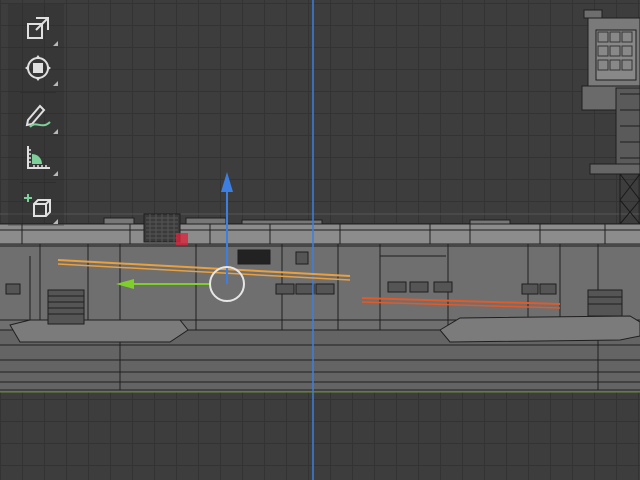 Image resolution: width=640 pixels, height=480 pixels. I want to click on scale-tool-button, so click(38, 28).